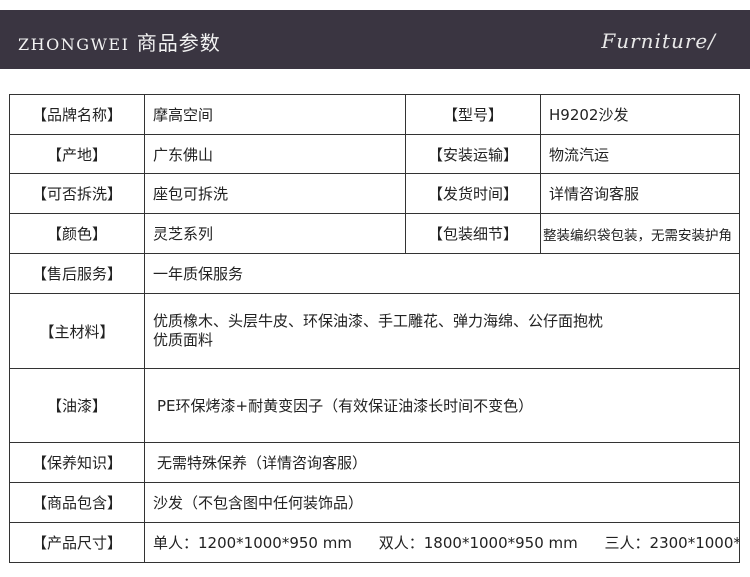 This screenshot has width=750, height=577. What do you see at coordinates (442, 405) in the screenshot?
I see `paint-value: PE环保烤漆+耐黄变因子（有效保证油漆长时间不变色）` at bounding box center [442, 405].